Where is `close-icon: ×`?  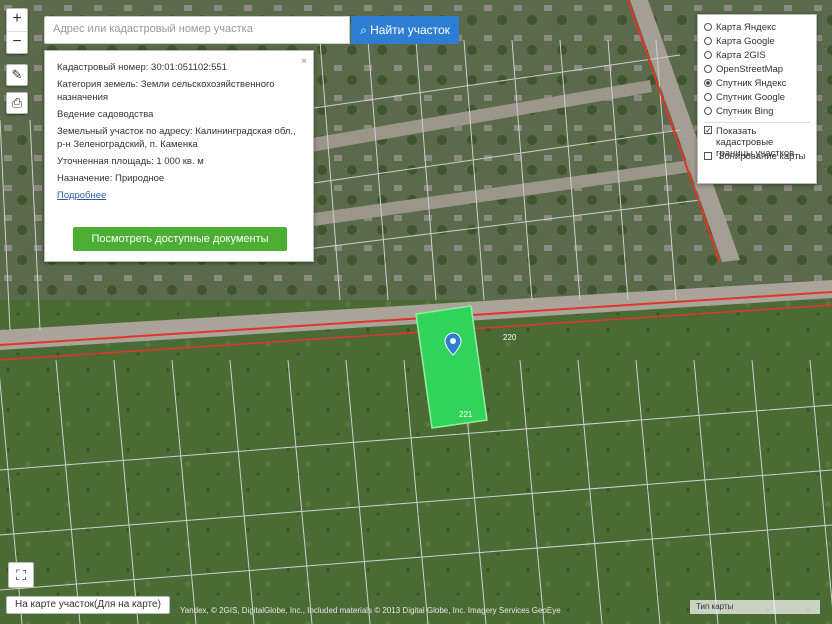 close-icon: × is located at coordinates (304, 61).